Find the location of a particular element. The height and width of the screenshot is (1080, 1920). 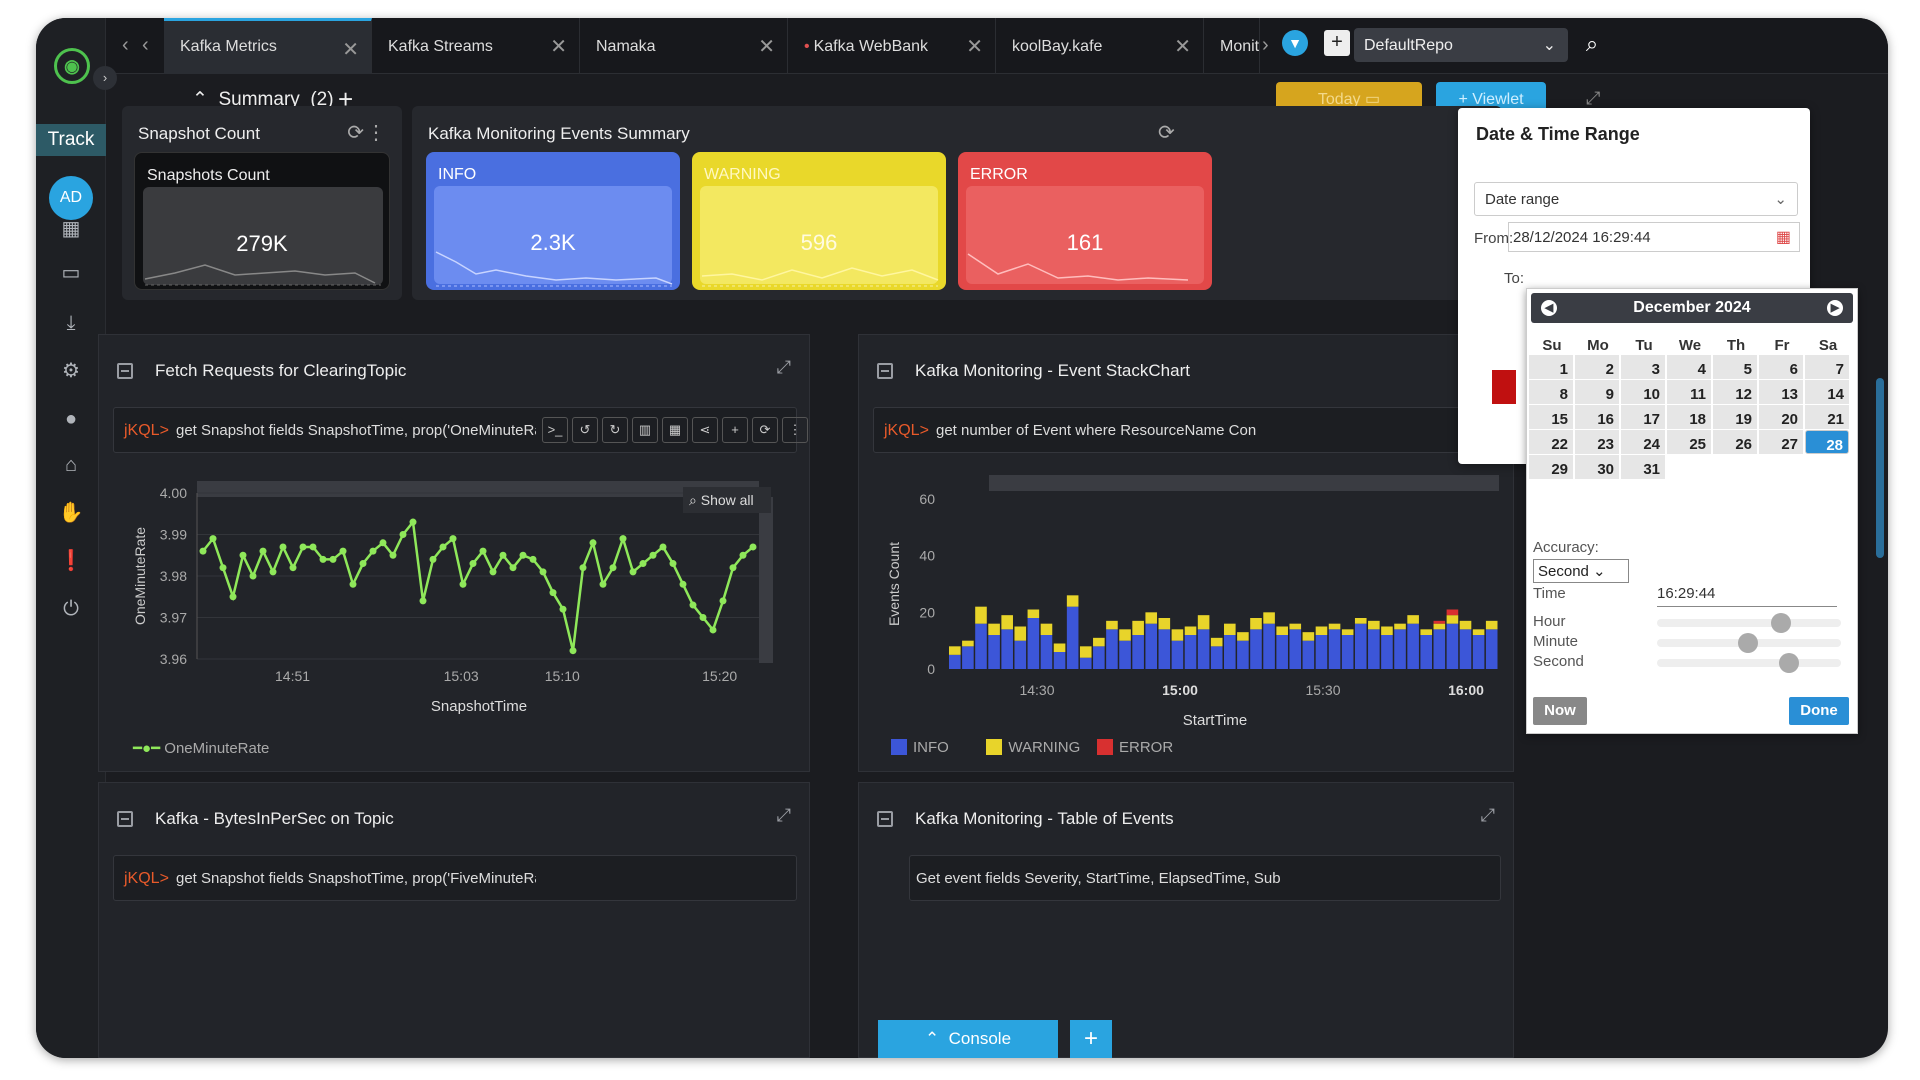

calendar-day: 28 is located at coordinates (1827, 442).